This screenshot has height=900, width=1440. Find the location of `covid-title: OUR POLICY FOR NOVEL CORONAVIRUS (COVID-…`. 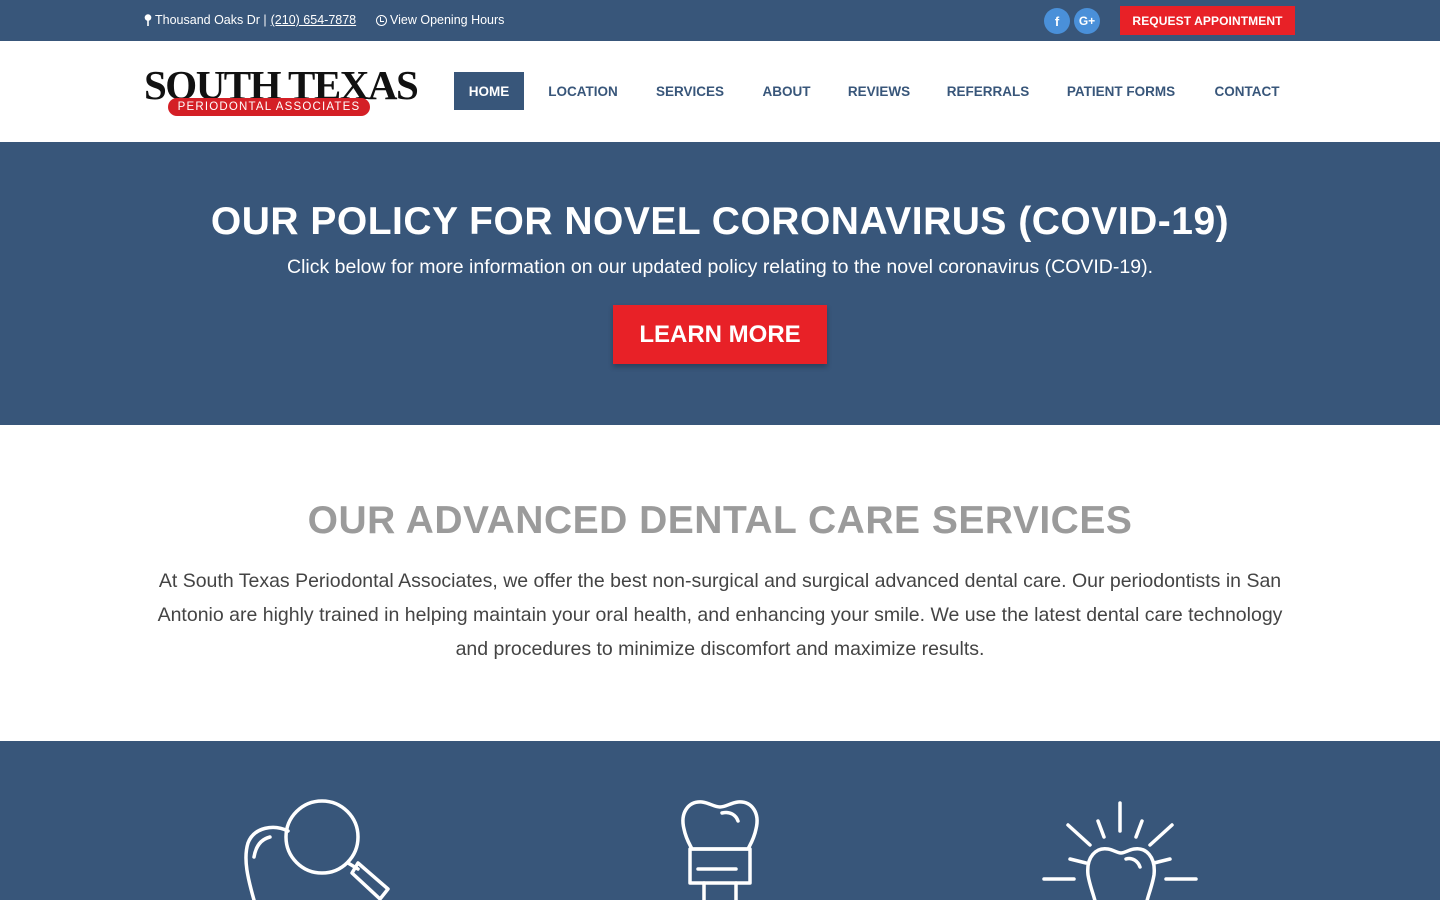

covid-title: OUR POLICY FOR NOVEL CORONAVIRUS (COVID-… is located at coordinates (720, 221).